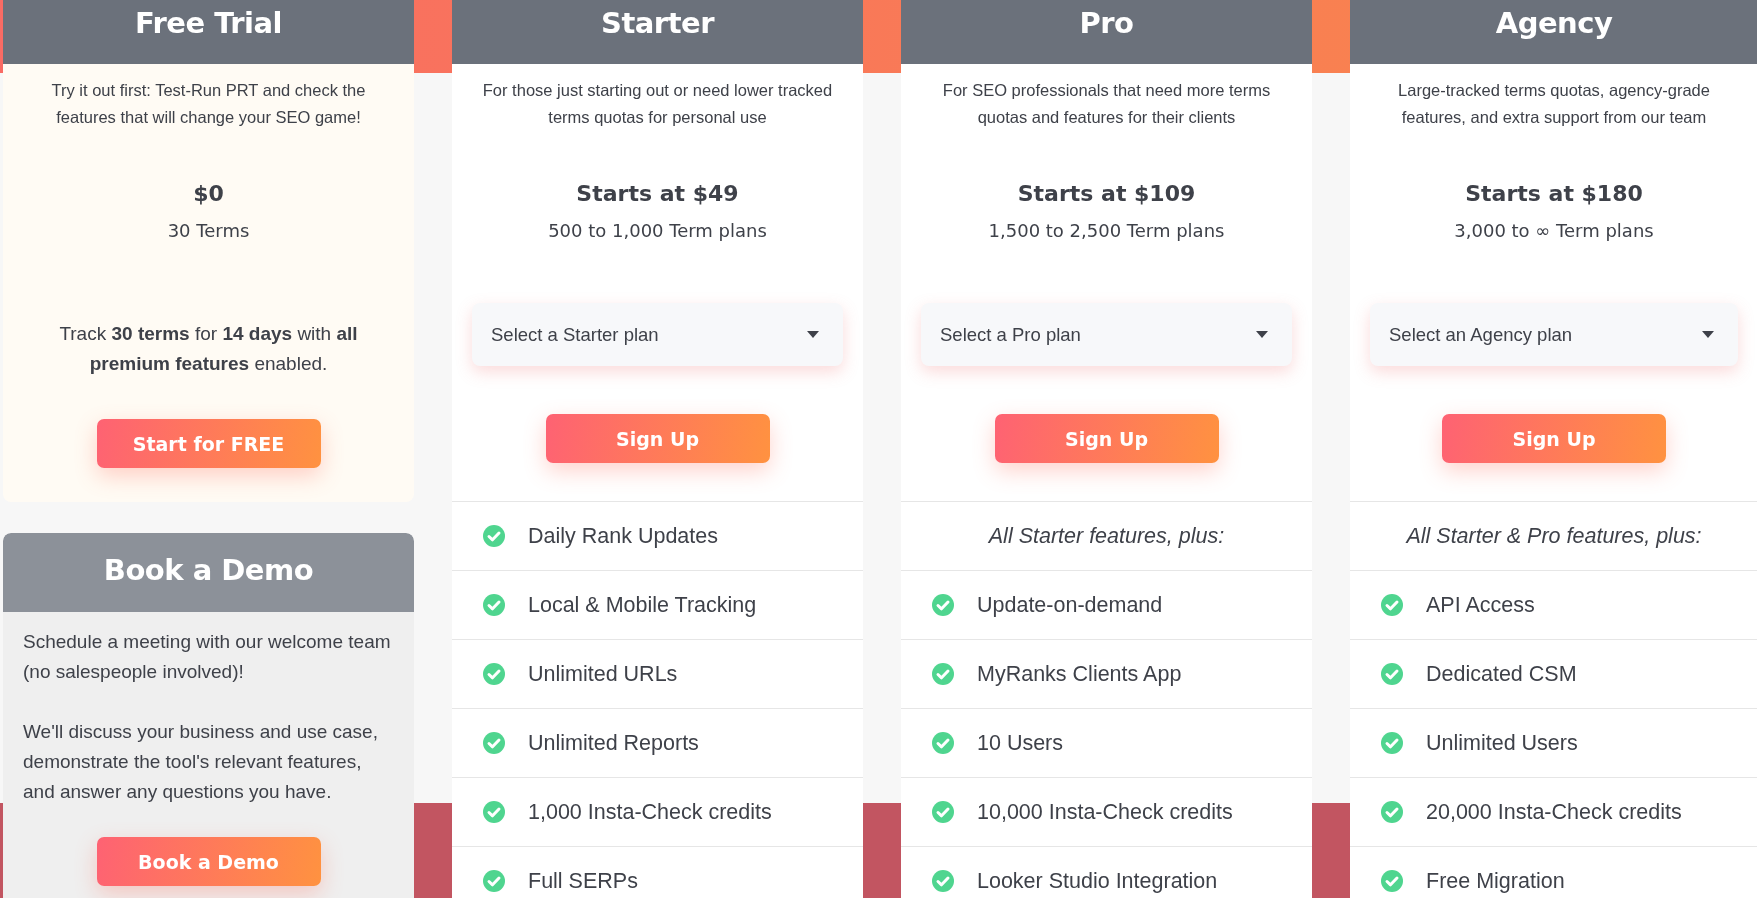  What do you see at coordinates (1105, 812) in the screenshot?
I see `feature-text: 10,000 Insta-Check credits` at bounding box center [1105, 812].